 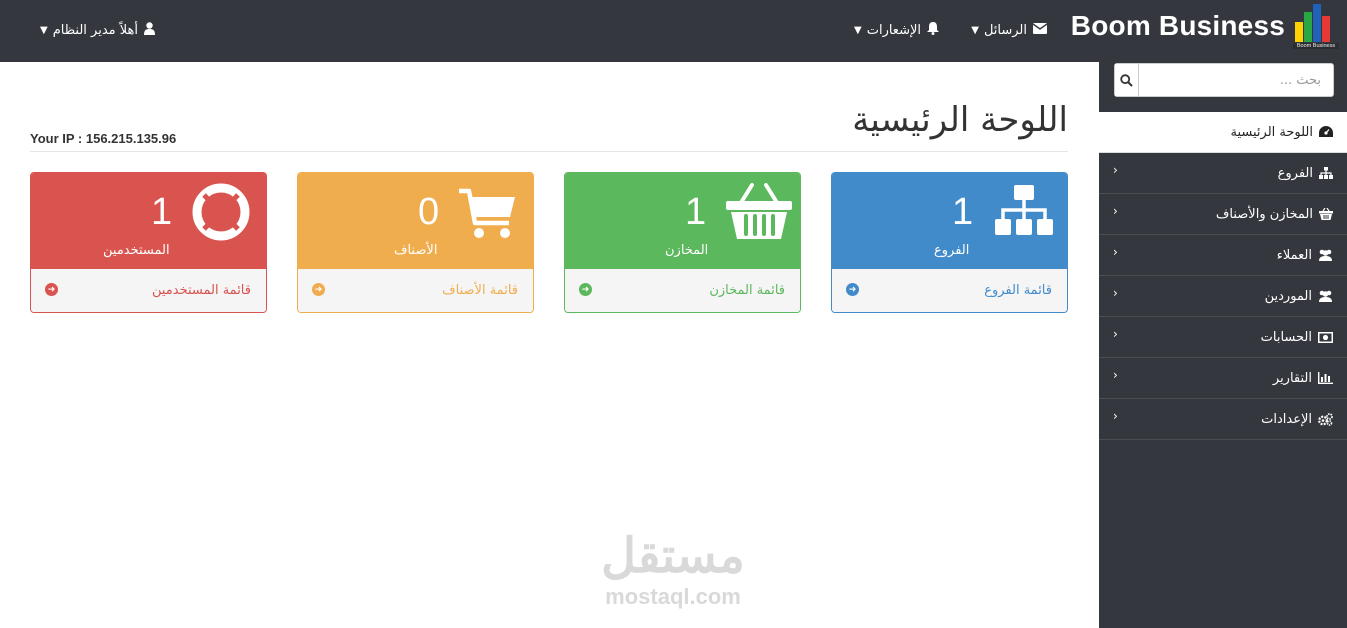 What do you see at coordinates (682, 290) in the screenshot?
I see `warehouses-list-link: قائمة المخازن ➜` at bounding box center [682, 290].